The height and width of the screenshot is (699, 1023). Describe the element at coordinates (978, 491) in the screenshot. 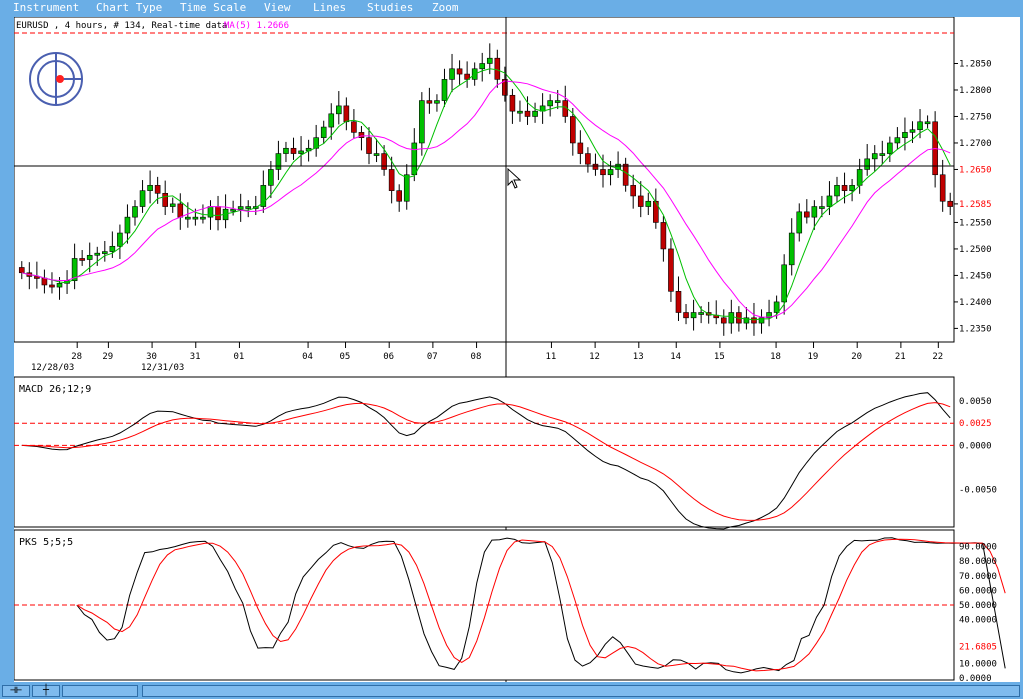

I see `macd-axis-label: -0.0050` at that location.